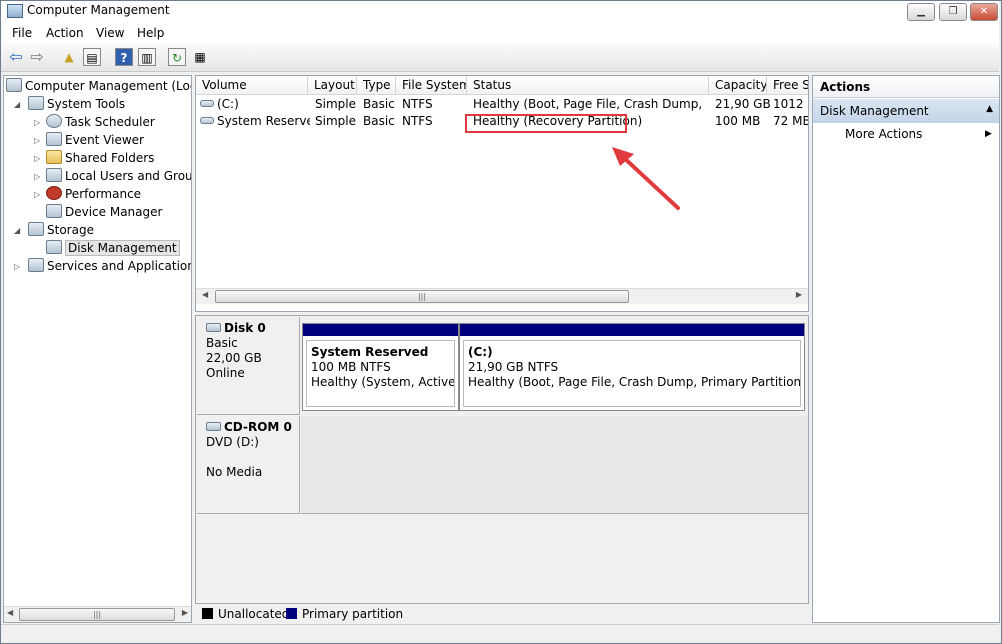  What do you see at coordinates (100, 122) in the screenshot?
I see `tree-item-task-scheduler: Task Scheduler` at bounding box center [100, 122].